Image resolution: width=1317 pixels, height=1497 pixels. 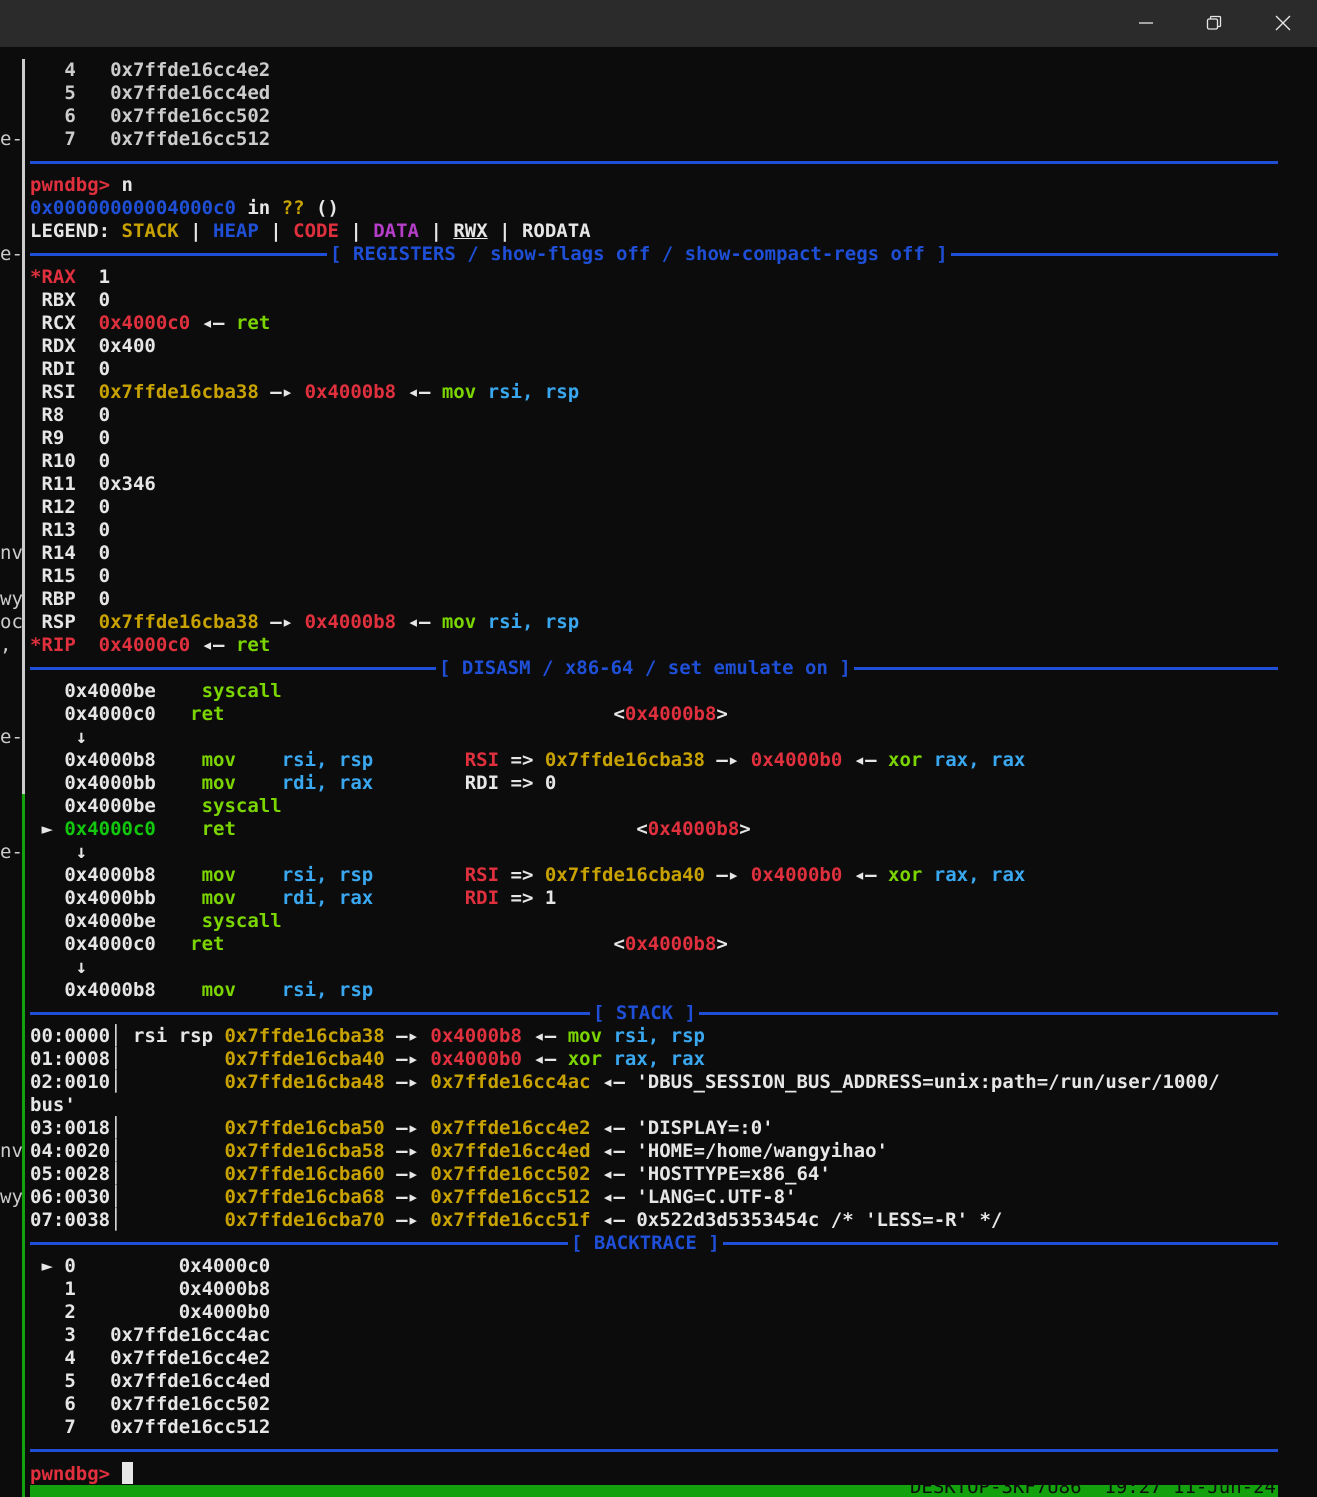 What do you see at coordinates (144, 645) in the screenshot?
I see `register-value: 0x4000c0` at bounding box center [144, 645].